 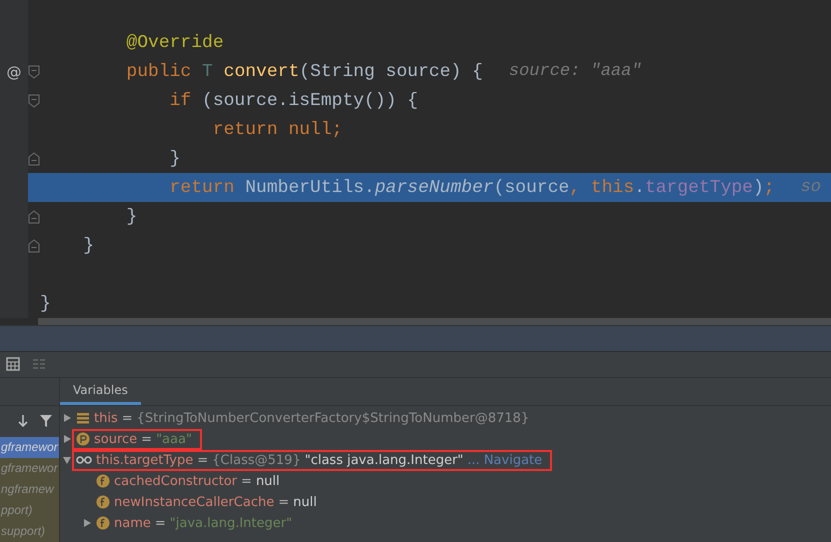 What do you see at coordinates (29, 489) in the screenshot?
I see `stack-frame-item: ngframew` at bounding box center [29, 489].